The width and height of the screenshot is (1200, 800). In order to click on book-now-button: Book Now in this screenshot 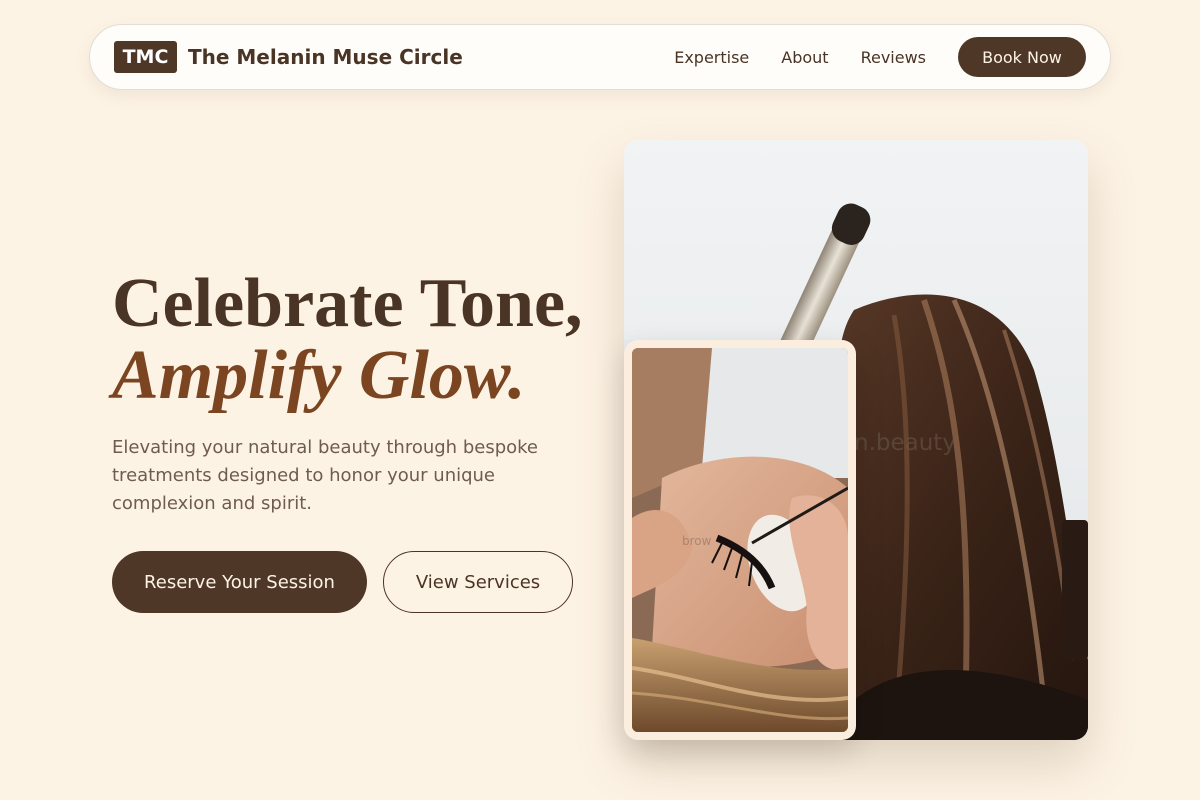, I will do `click(1022, 57)`.